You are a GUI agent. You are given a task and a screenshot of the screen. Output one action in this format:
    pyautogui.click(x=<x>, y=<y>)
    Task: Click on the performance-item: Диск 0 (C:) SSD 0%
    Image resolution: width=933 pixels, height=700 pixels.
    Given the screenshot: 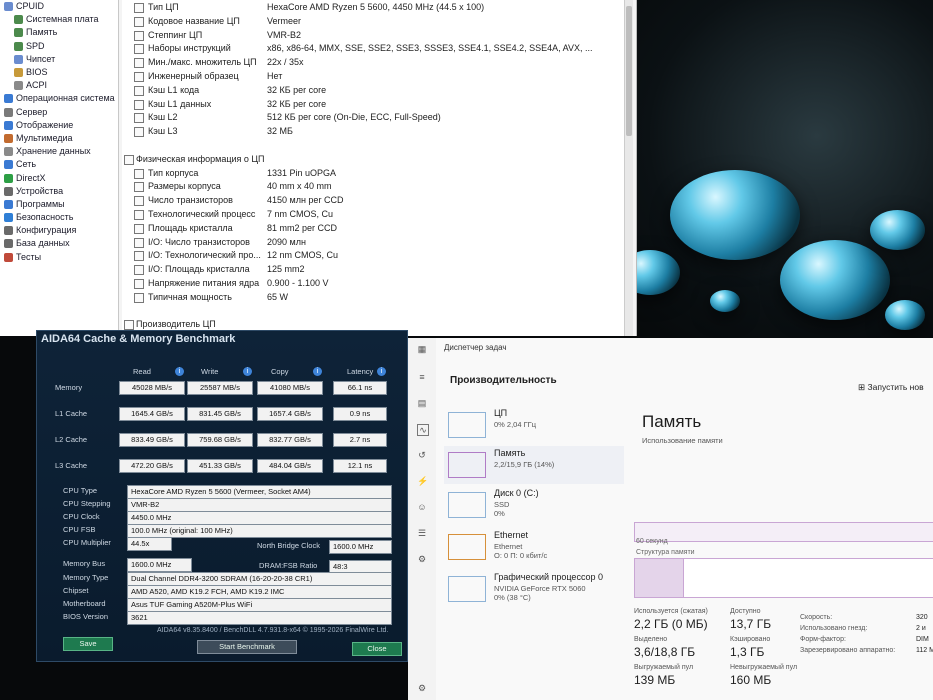 What is the action you would take?
    pyautogui.click(x=534, y=505)
    